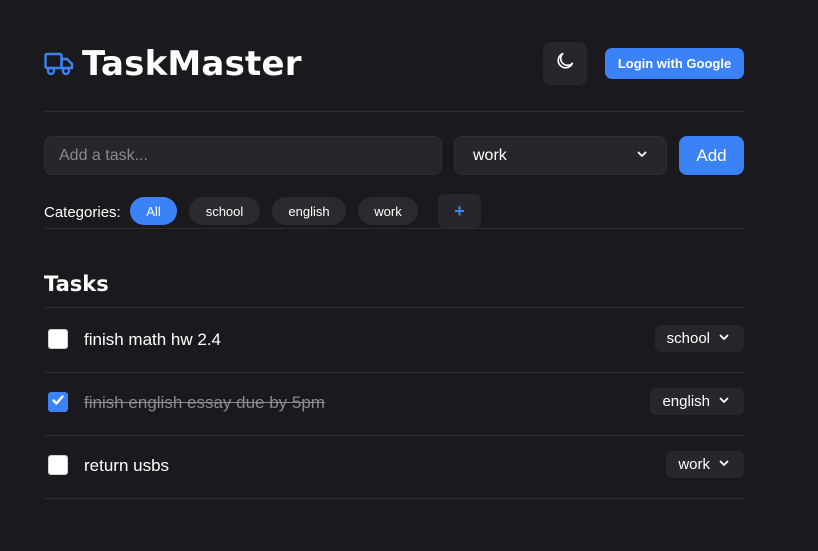 The image size is (818, 551). Describe the element at coordinates (388, 211) in the screenshot. I see `category-chip-work: work` at that location.